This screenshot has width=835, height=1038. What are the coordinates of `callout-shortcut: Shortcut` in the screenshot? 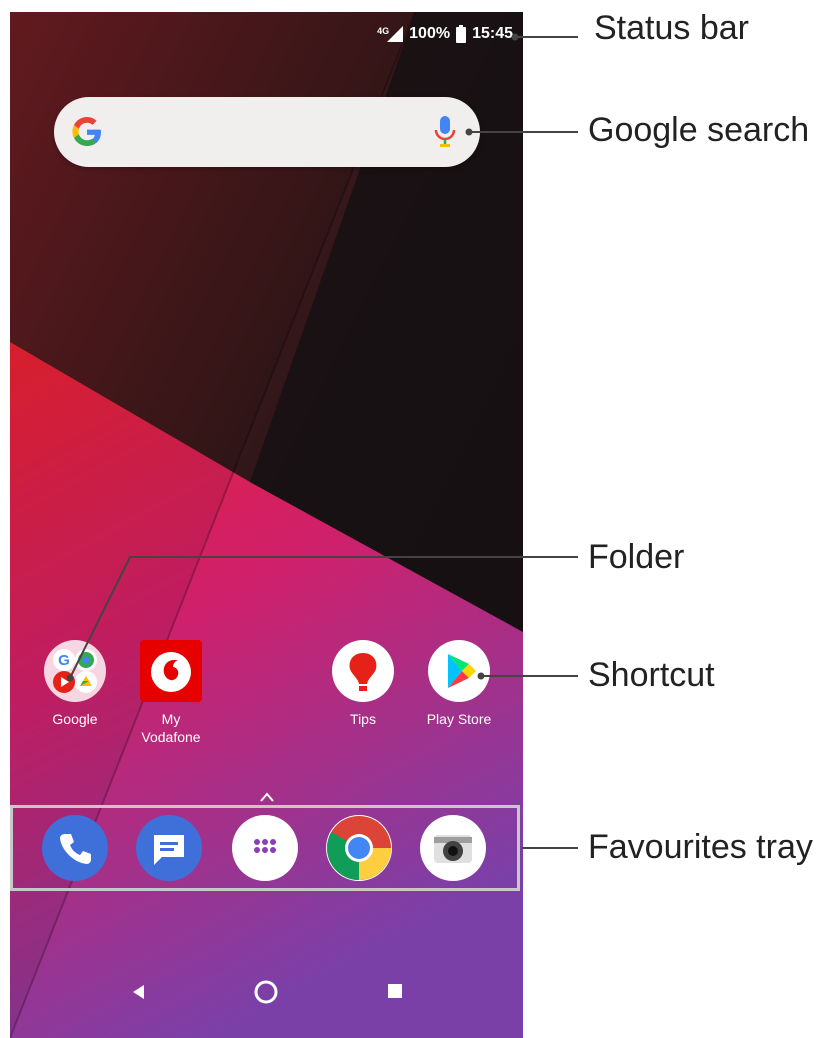 It's located at (651, 675).